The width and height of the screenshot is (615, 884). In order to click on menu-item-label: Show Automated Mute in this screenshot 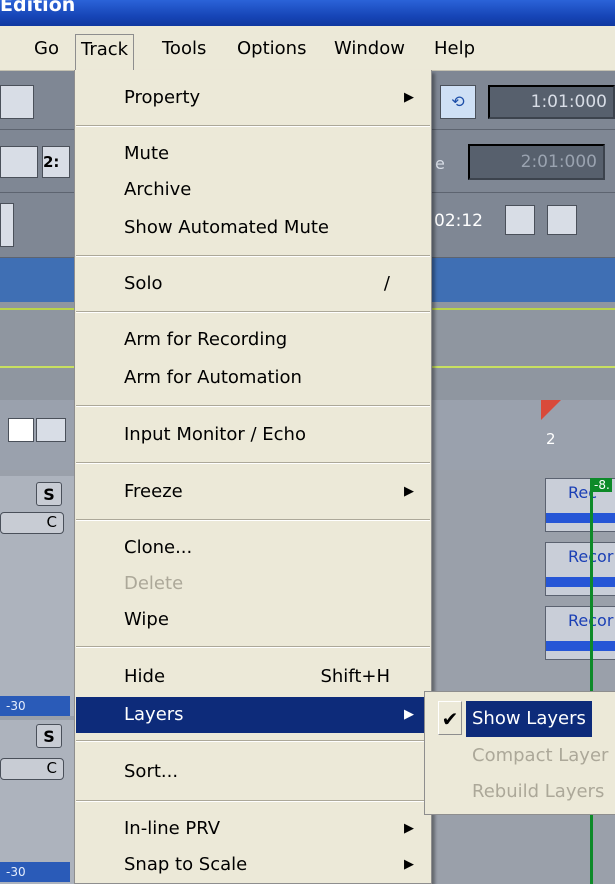, I will do `click(226, 227)`.